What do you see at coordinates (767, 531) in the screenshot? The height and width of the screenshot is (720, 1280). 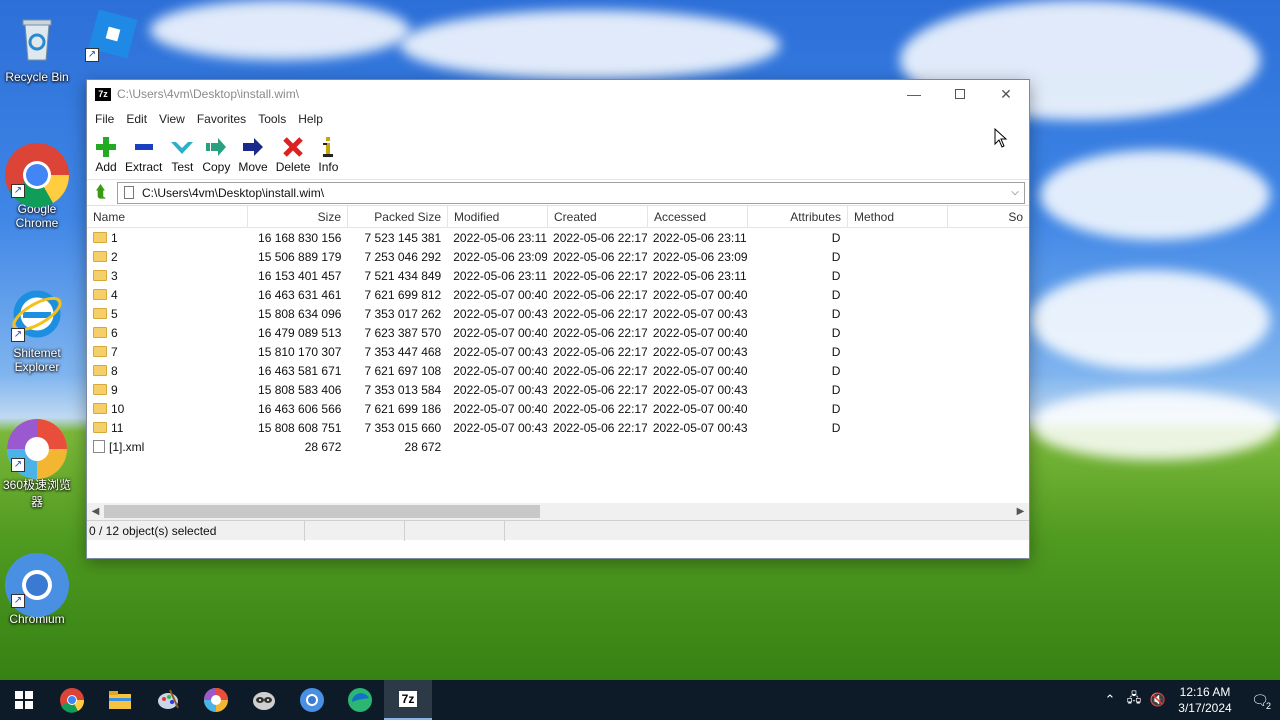 I see `status-segment` at bounding box center [767, 531].